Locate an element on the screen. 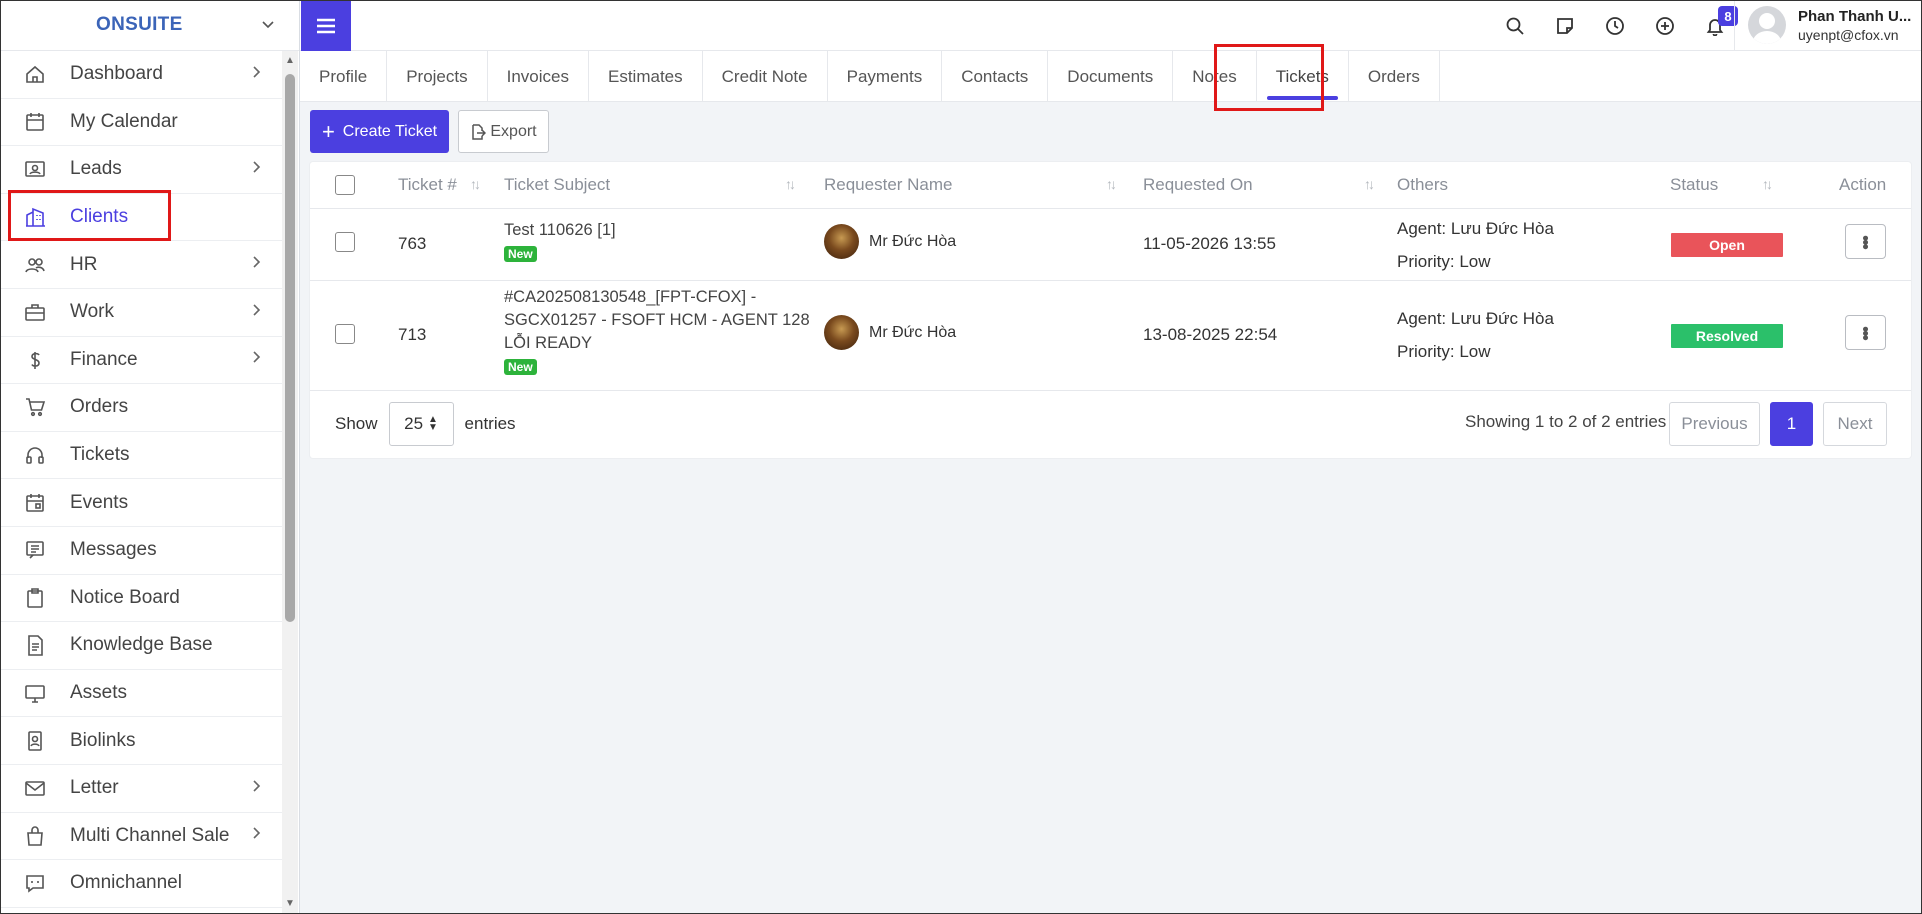 The height and width of the screenshot is (914, 1922). clock-button is located at coordinates (1615, 25).